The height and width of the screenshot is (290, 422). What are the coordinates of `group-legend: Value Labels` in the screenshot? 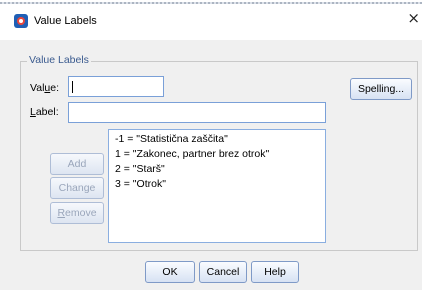 It's located at (59, 60).